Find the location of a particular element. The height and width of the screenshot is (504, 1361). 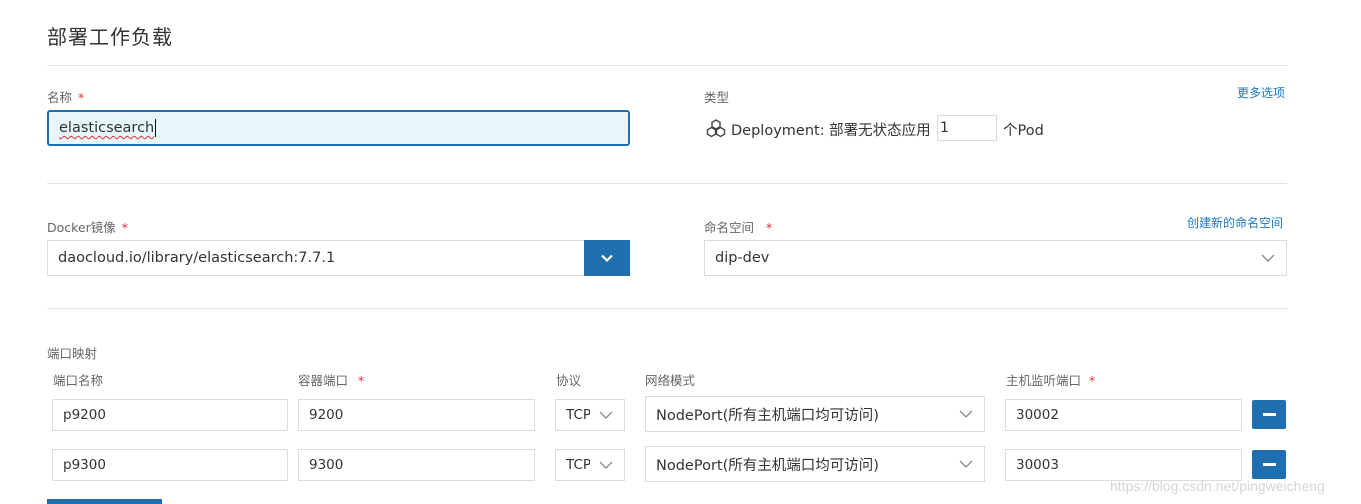

namespace-selected-value: dip-dev is located at coordinates (742, 258).